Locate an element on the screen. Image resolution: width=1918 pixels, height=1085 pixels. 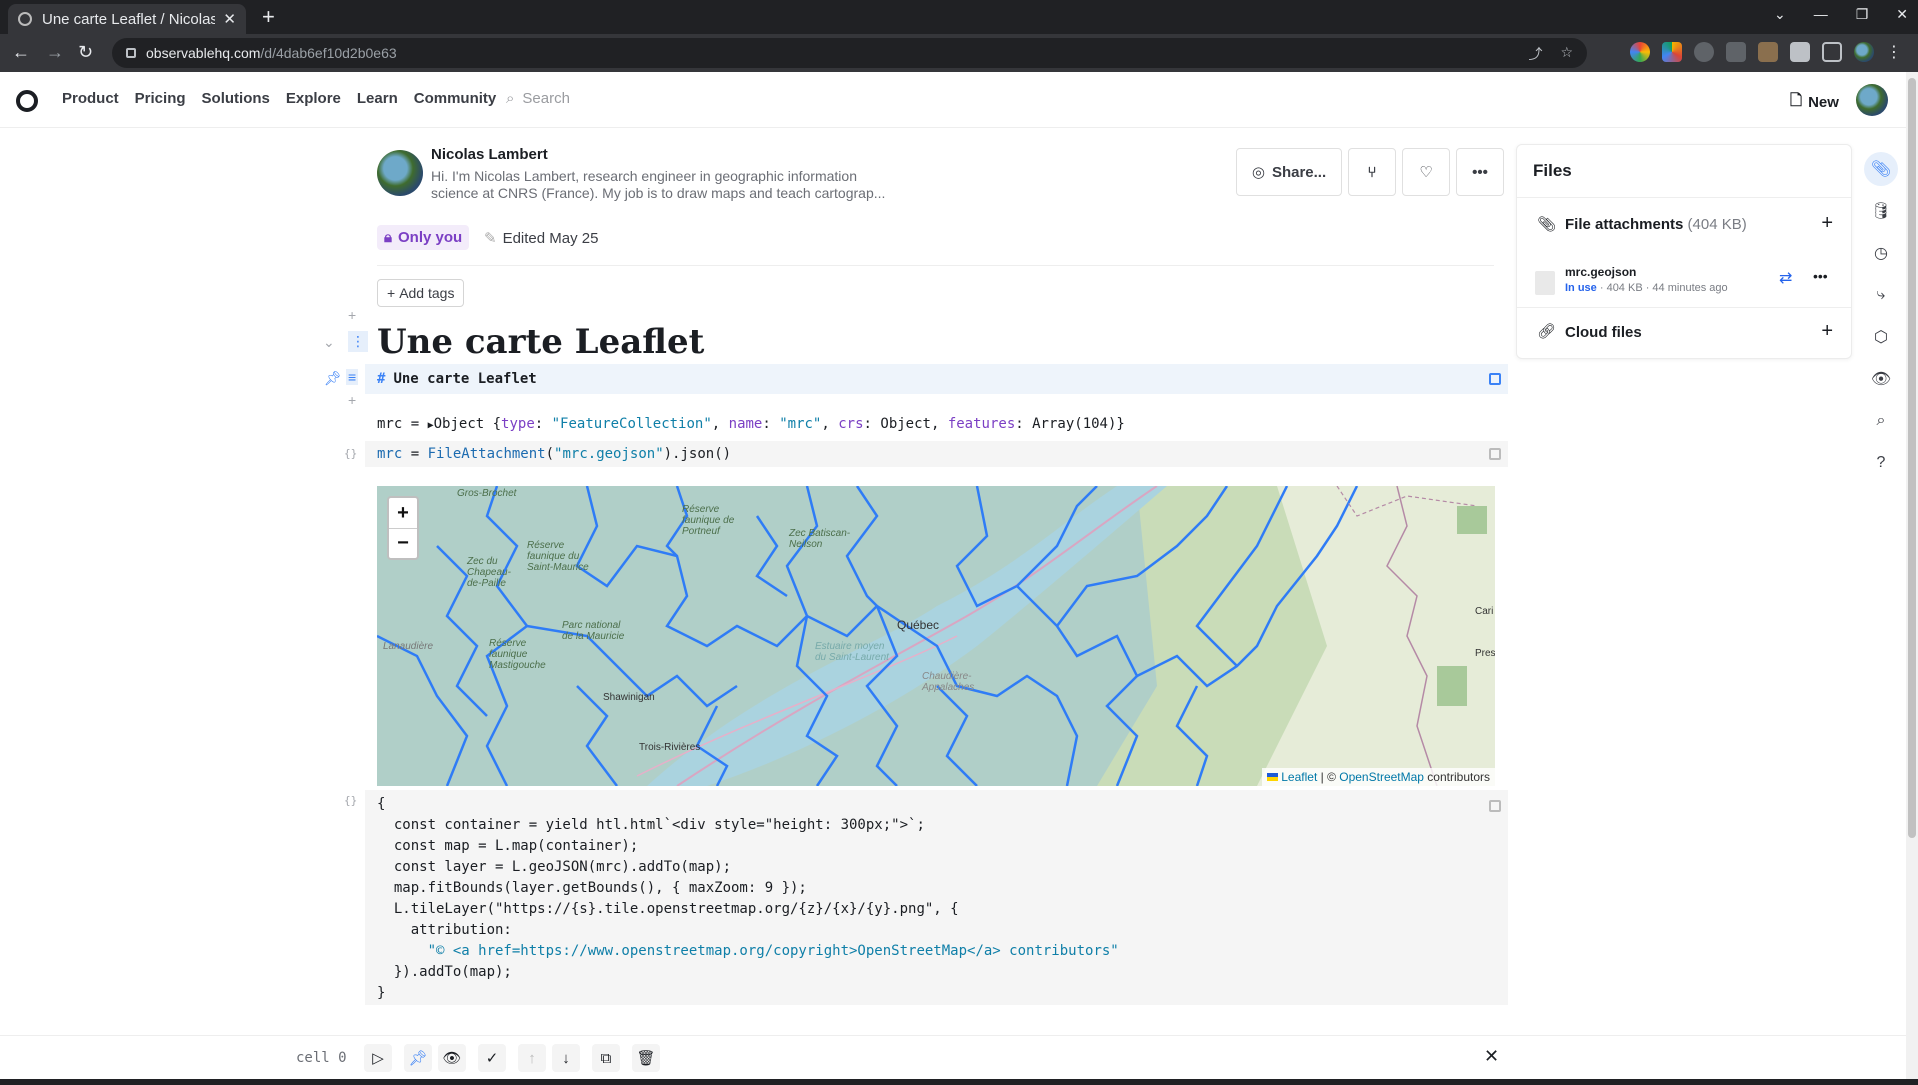
close-window-icon: ✕ is located at coordinates (1902, 14).